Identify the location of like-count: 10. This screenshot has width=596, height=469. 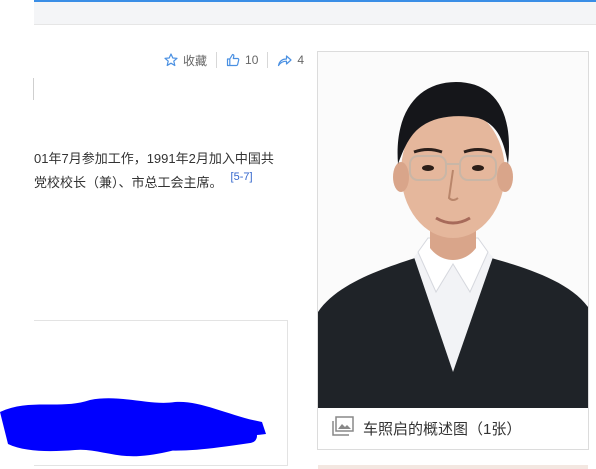
(252, 60).